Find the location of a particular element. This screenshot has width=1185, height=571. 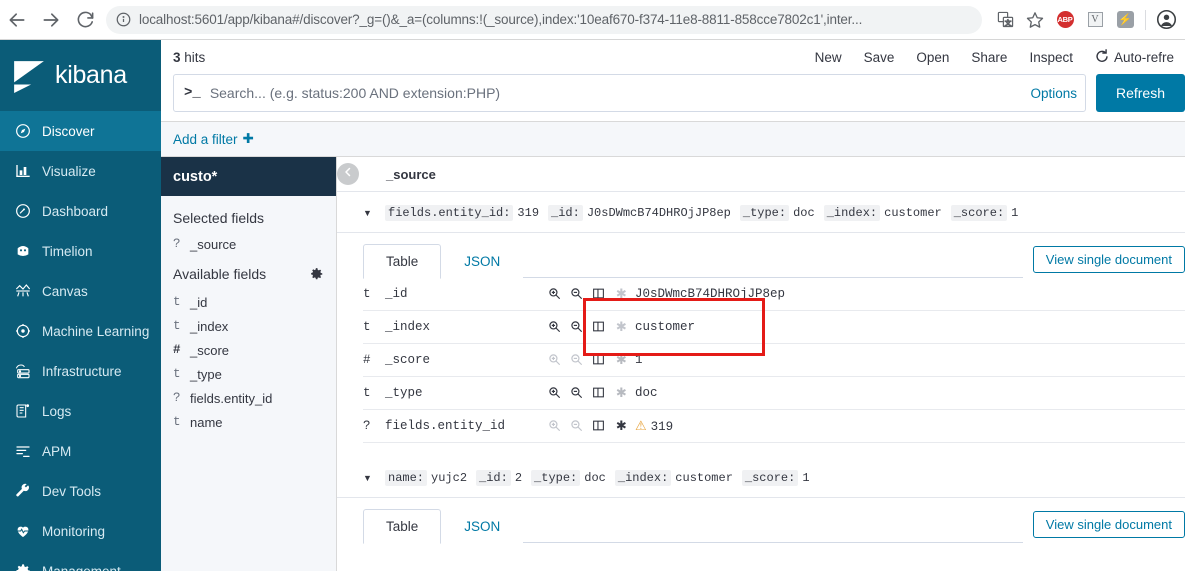

view-single-document-button-1: View single document is located at coordinates (1108, 259).